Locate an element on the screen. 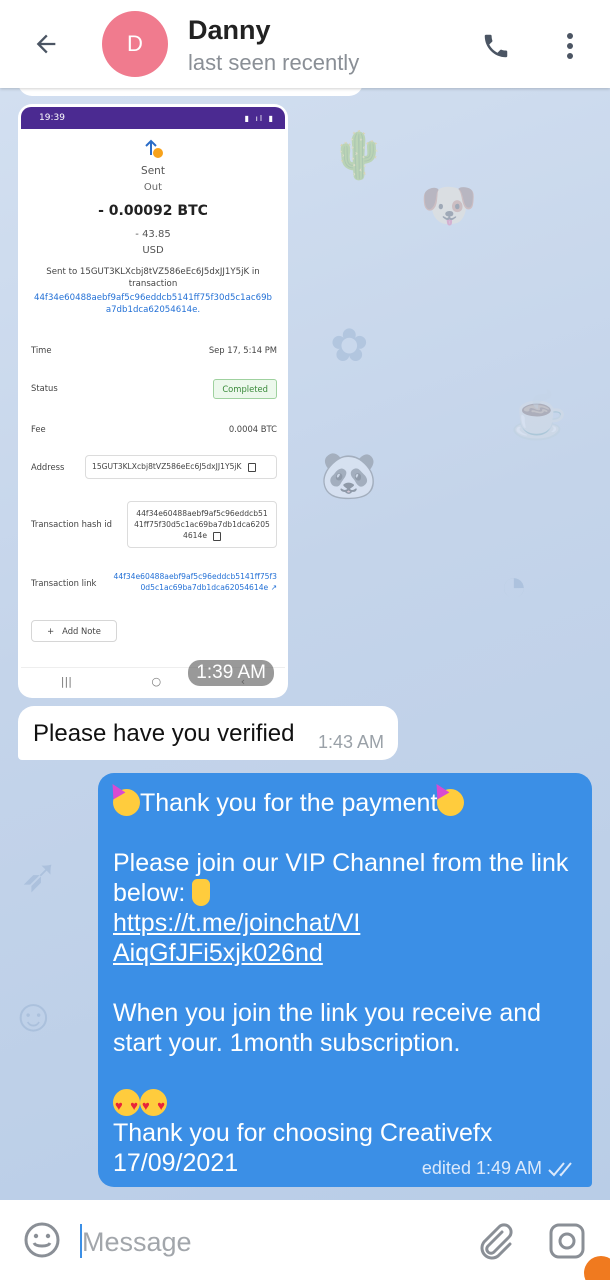  row-fee-value: 0.0004 BTC is located at coordinates (252, 429).